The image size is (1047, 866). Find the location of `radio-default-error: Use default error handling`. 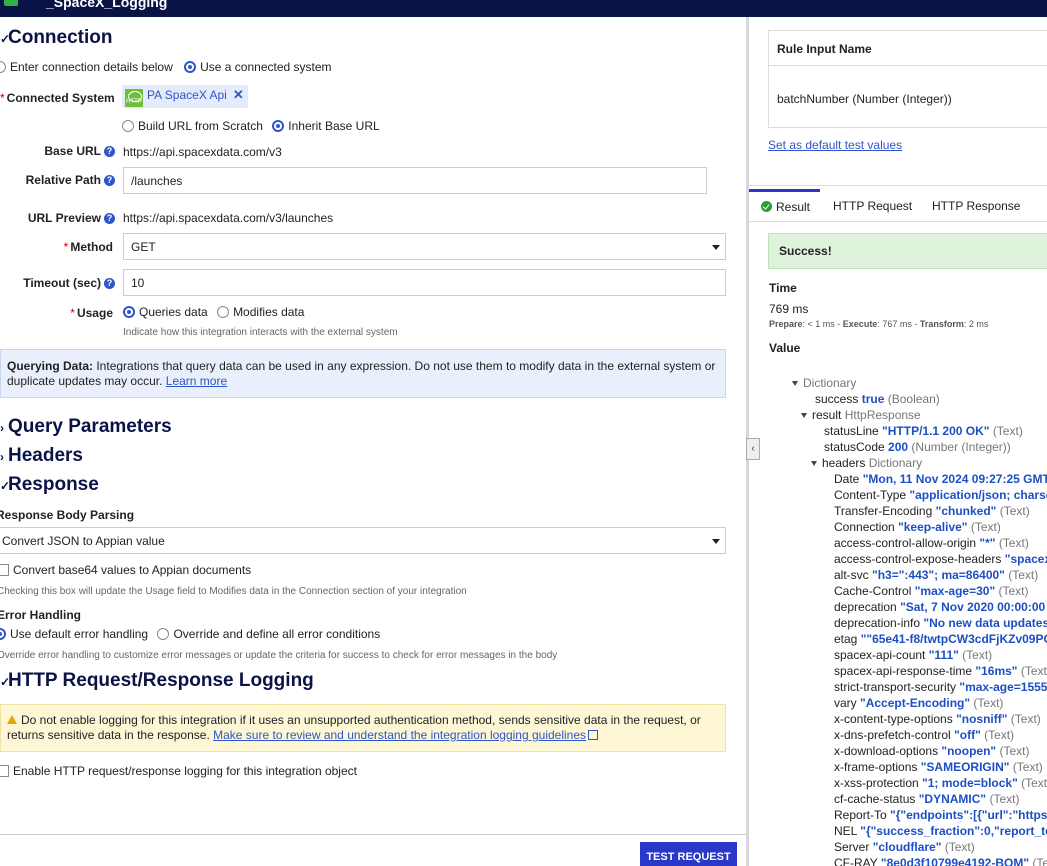

radio-default-error: Use default error handling is located at coordinates (74, 634).